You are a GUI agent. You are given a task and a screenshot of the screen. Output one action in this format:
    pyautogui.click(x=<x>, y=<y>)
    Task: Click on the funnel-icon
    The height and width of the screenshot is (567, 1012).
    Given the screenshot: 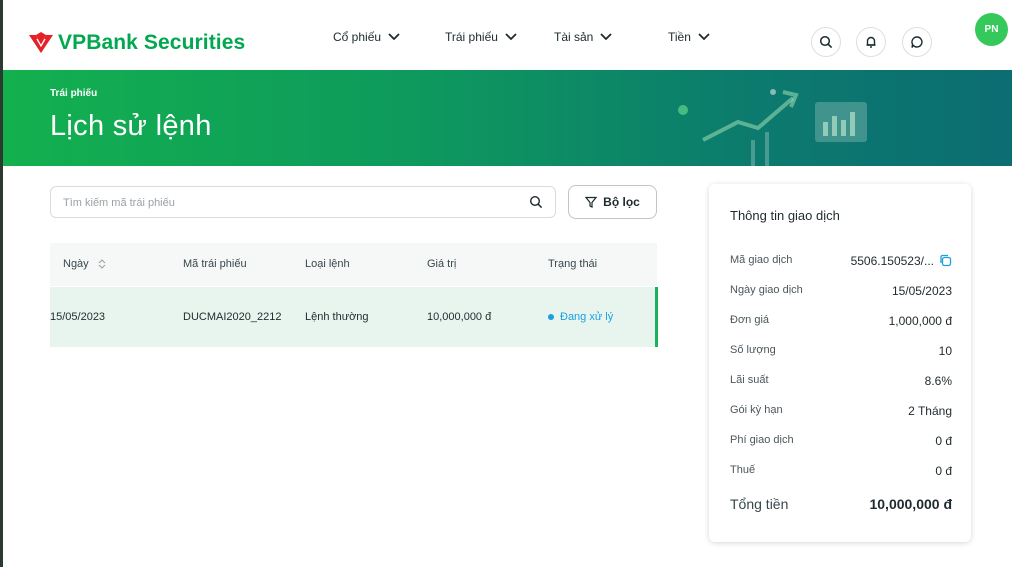 What is the action you would take?
    pyautogui.click(x=591, y=202)
    